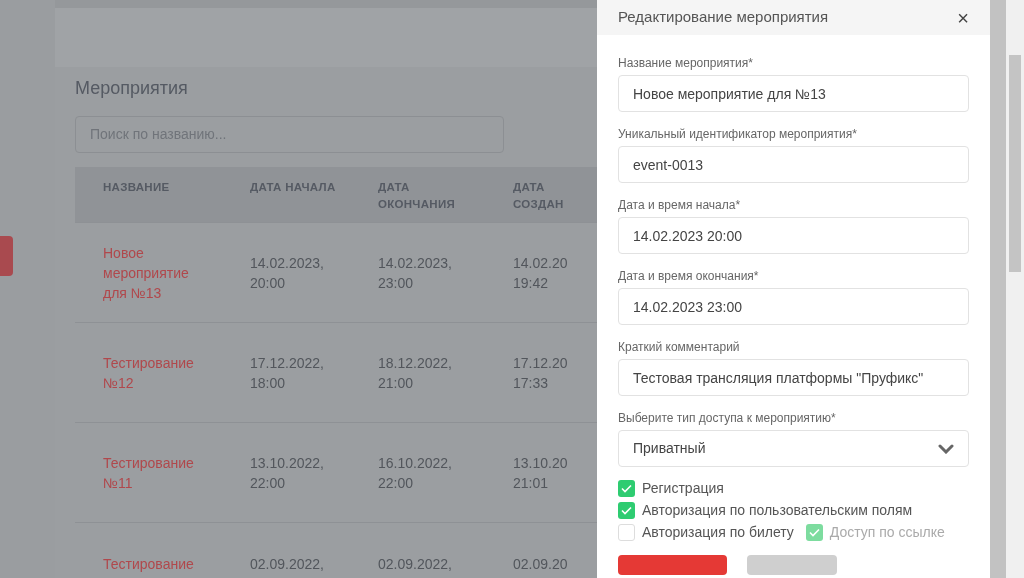 This screenshot has height=578, width=1024. Describe the element at coordinates (686, 61) in the screenshot. I see `field-label: Название мероприятия*` at that location.